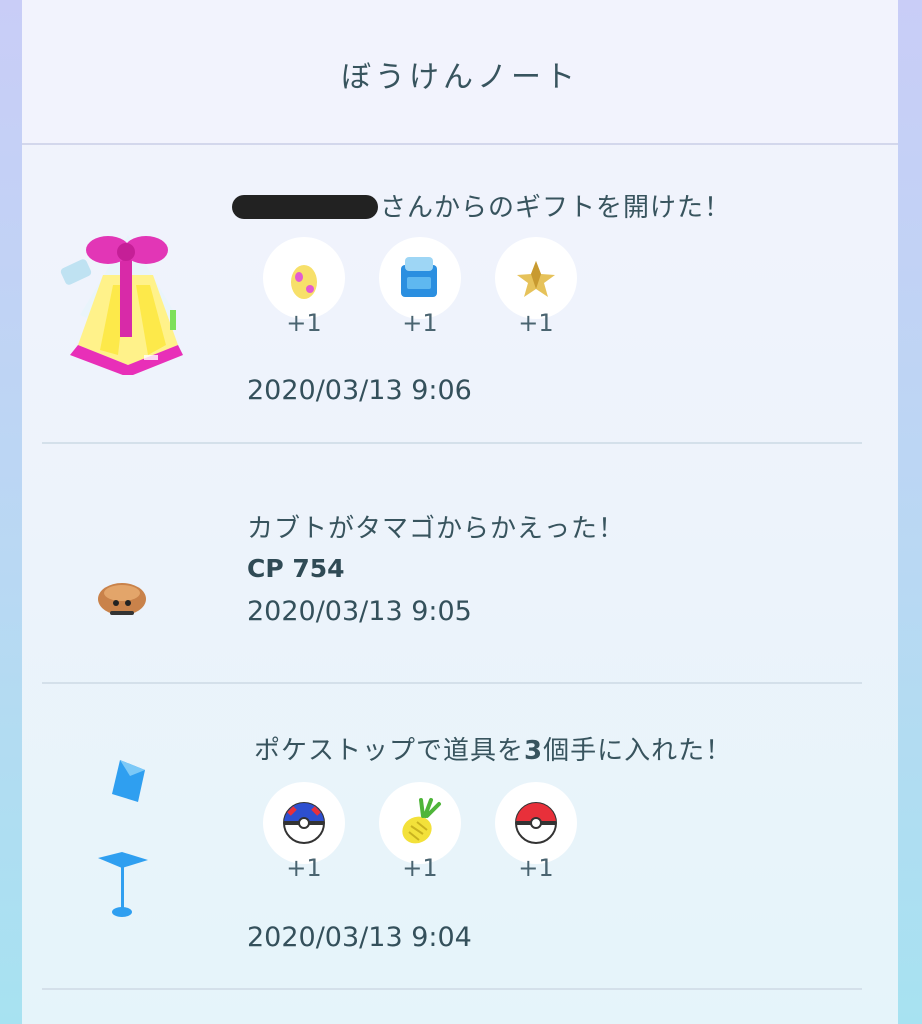 This screenshot has width=922, height=1024. What do you see at coordinates (460, 77) in the screenshot?
I see `page-title: ぼうけんノート` at bounding box center [460, 77].